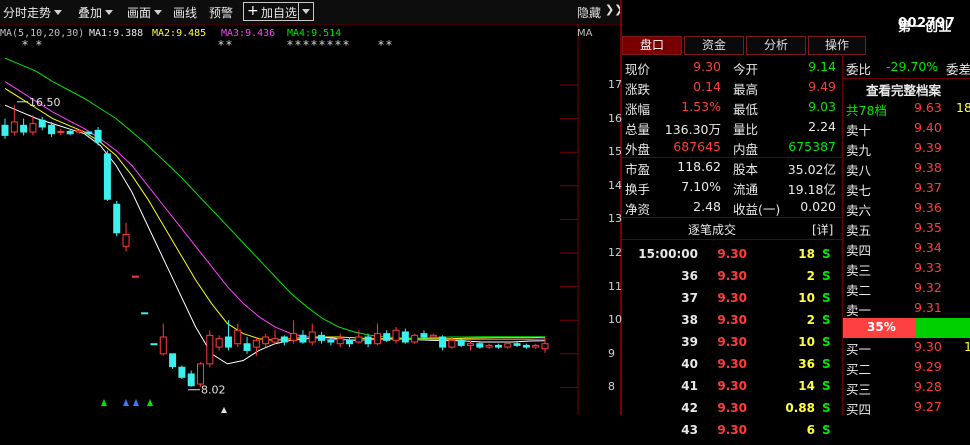 Image resolution: width=970 pixels, height=445 pixels. What do you see at coordinates (732, 298) in the screenshot?
I see `tick-price: 9.30` at bounding box center [732, 298].